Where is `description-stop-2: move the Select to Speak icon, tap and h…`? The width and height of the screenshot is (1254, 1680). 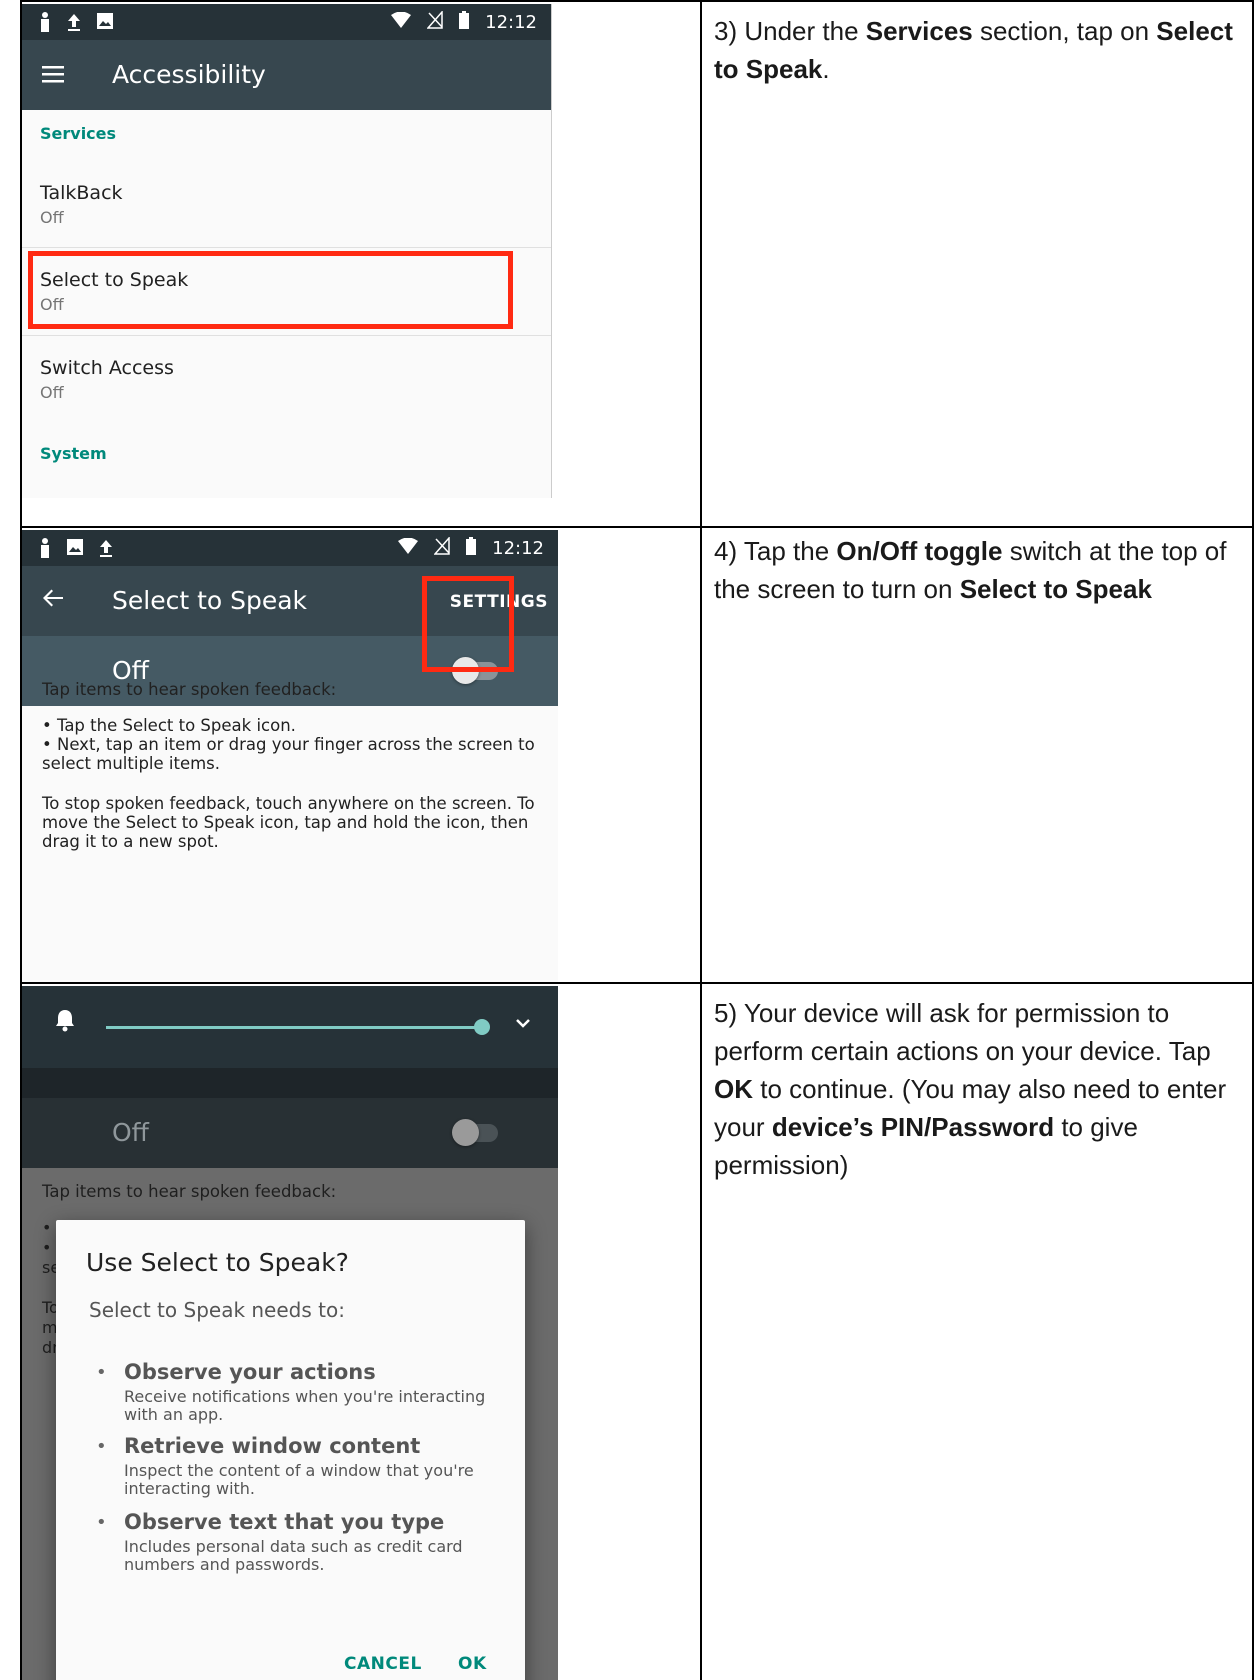 description-stop-2: move the Select to Speak icon, tap and h… is located at coordinates (285, 822).